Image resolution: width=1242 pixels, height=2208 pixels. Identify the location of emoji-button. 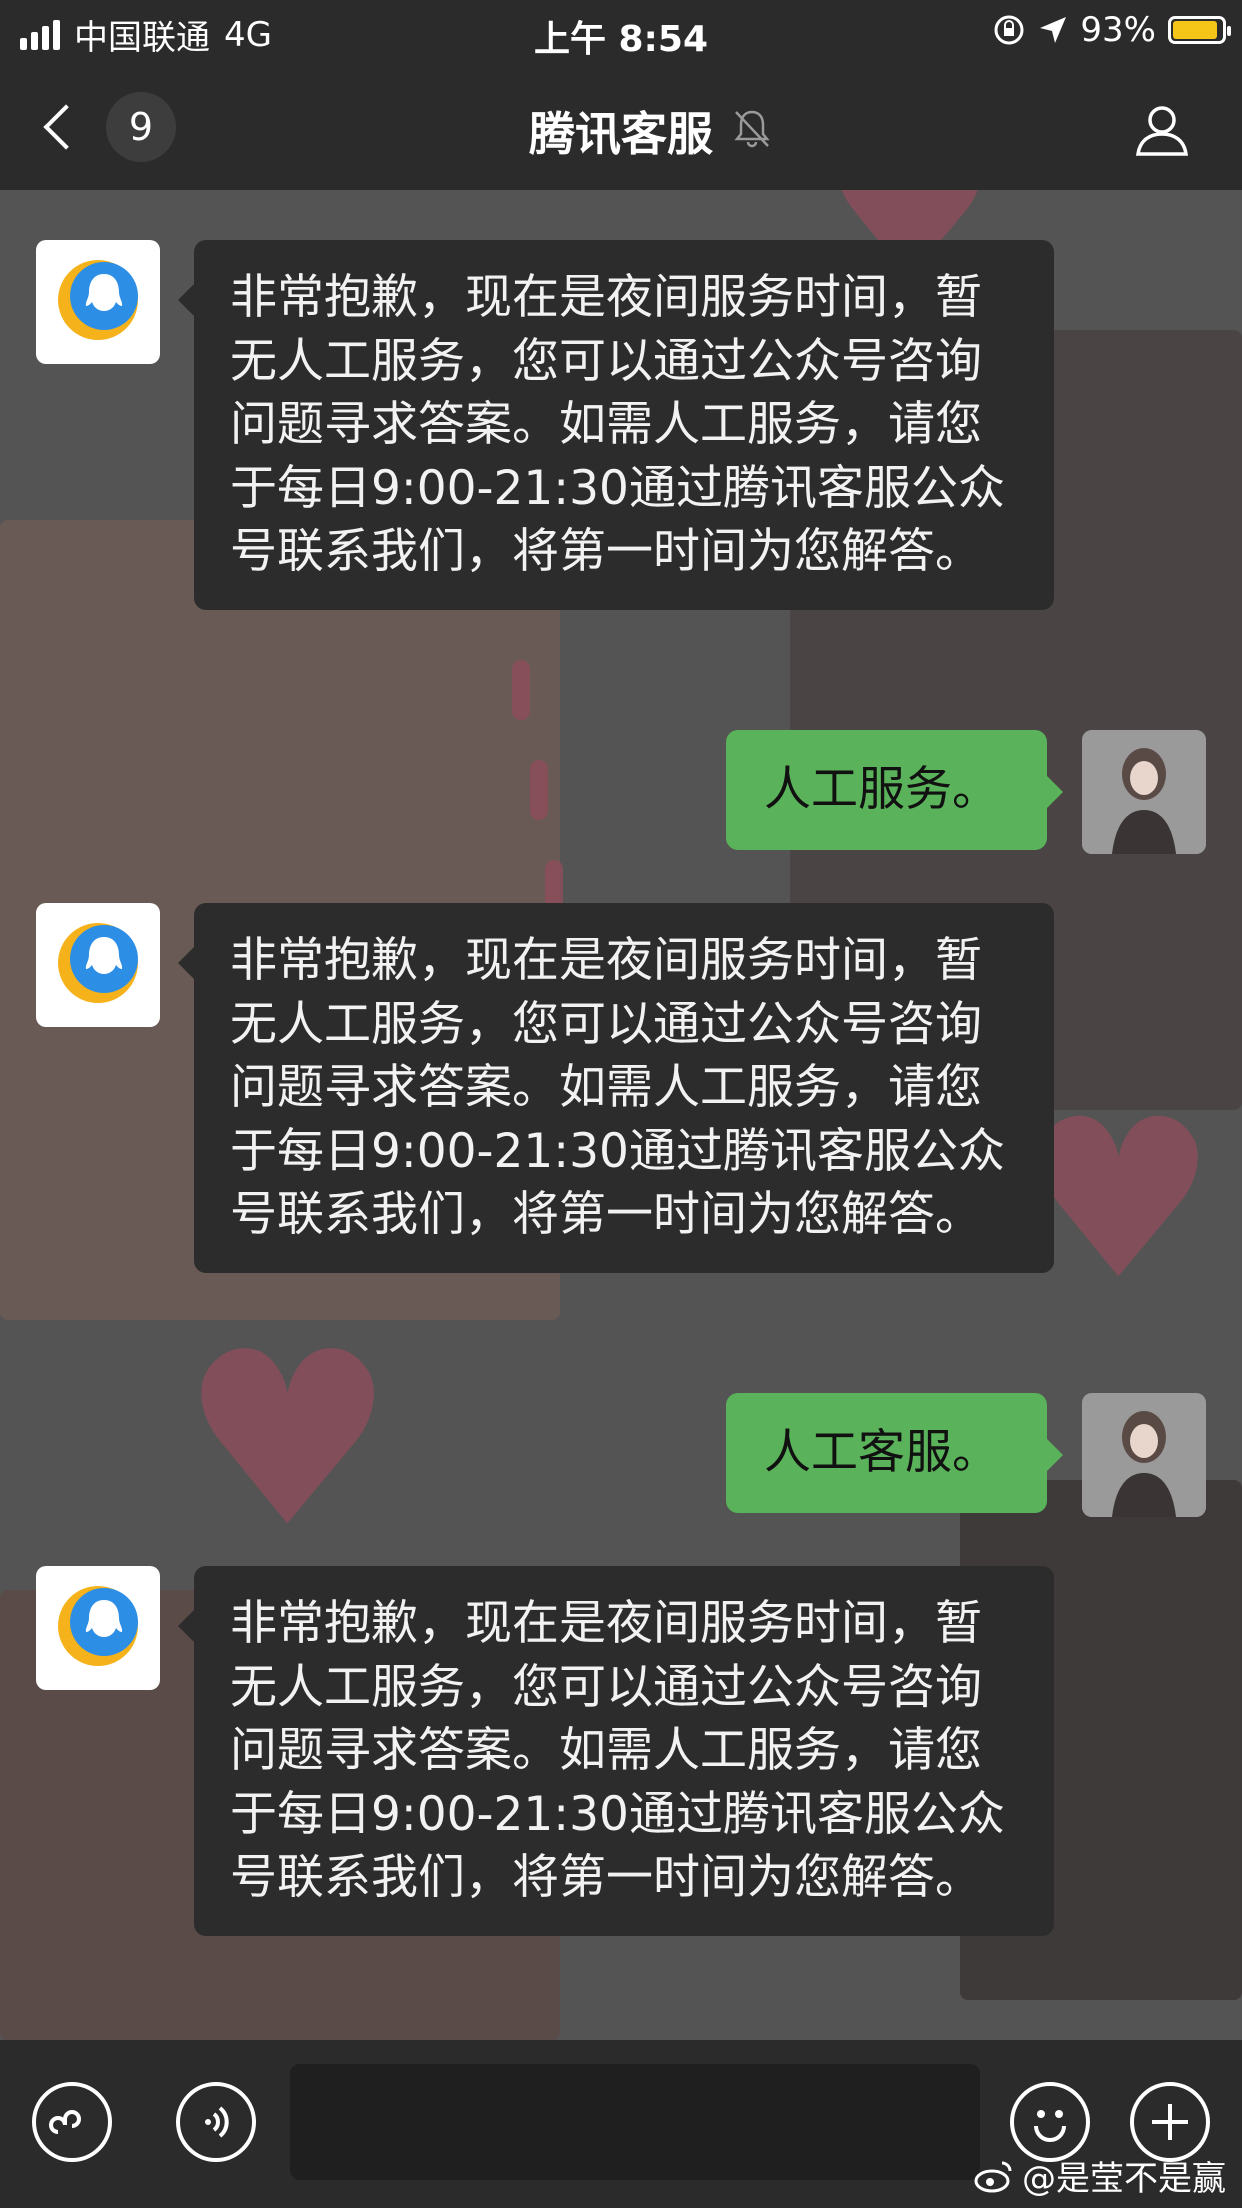
(1050, 2122).